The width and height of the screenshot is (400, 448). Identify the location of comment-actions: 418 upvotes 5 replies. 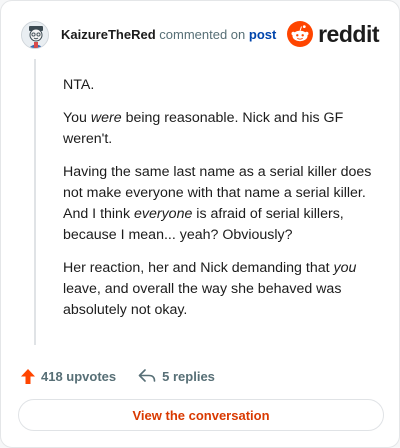
(129, 376).